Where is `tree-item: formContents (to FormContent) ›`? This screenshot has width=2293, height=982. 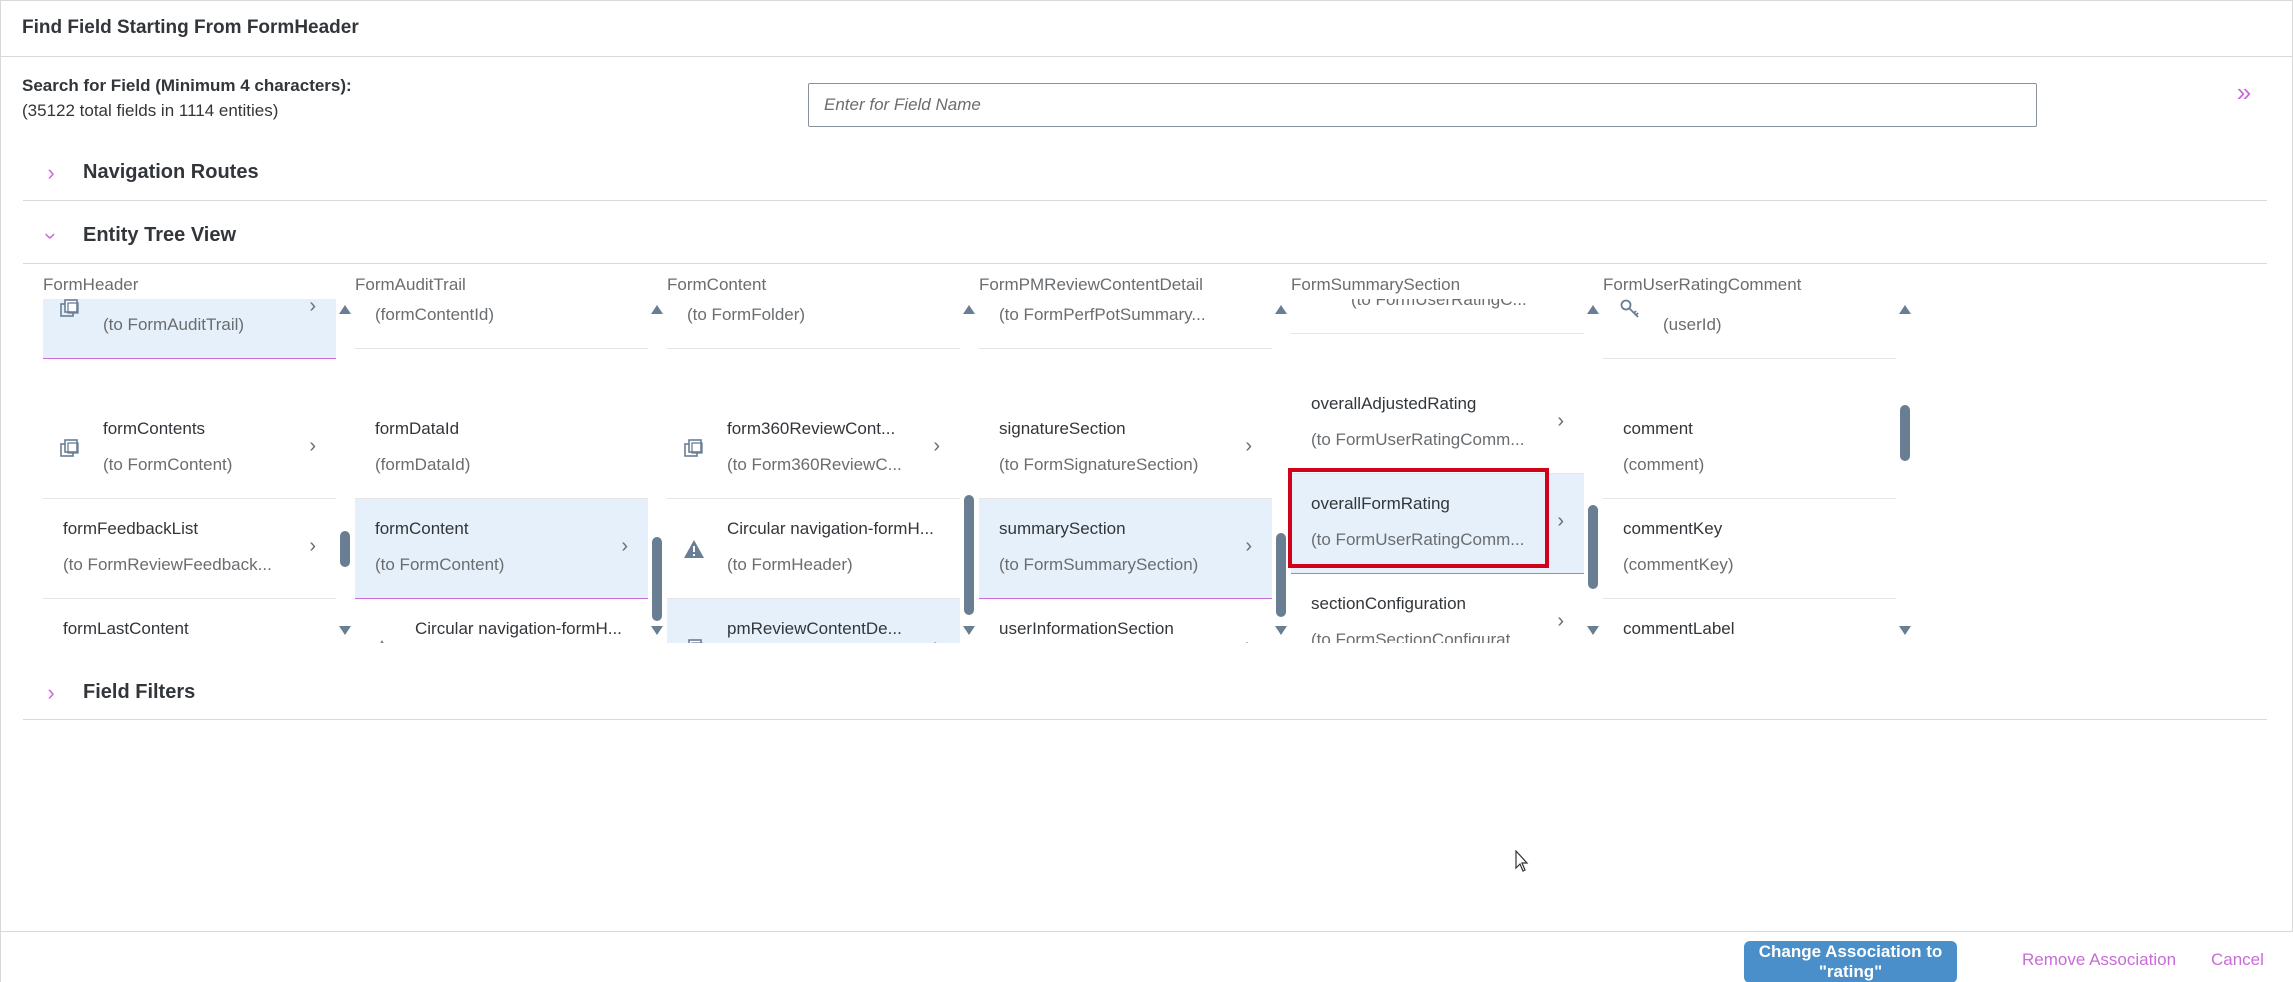 tree-item: formContents (to FormContent) › is located at coordinates (189, 449).